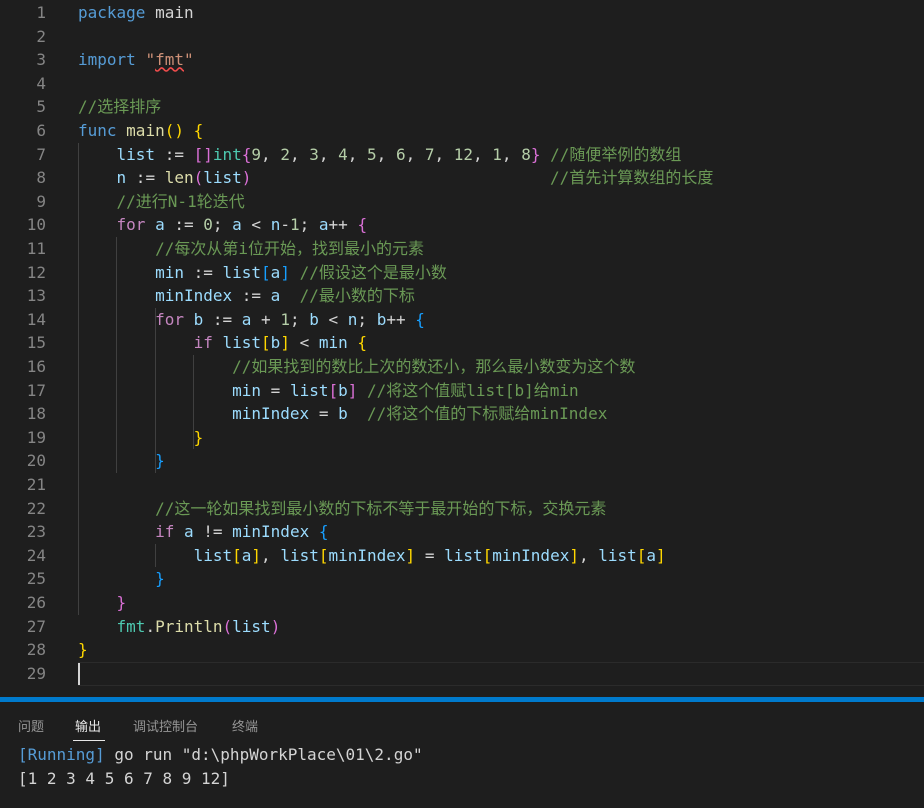 The height and width of the screenshot is (808, 924). I want to click on code-token: 1, so click(285, 319).